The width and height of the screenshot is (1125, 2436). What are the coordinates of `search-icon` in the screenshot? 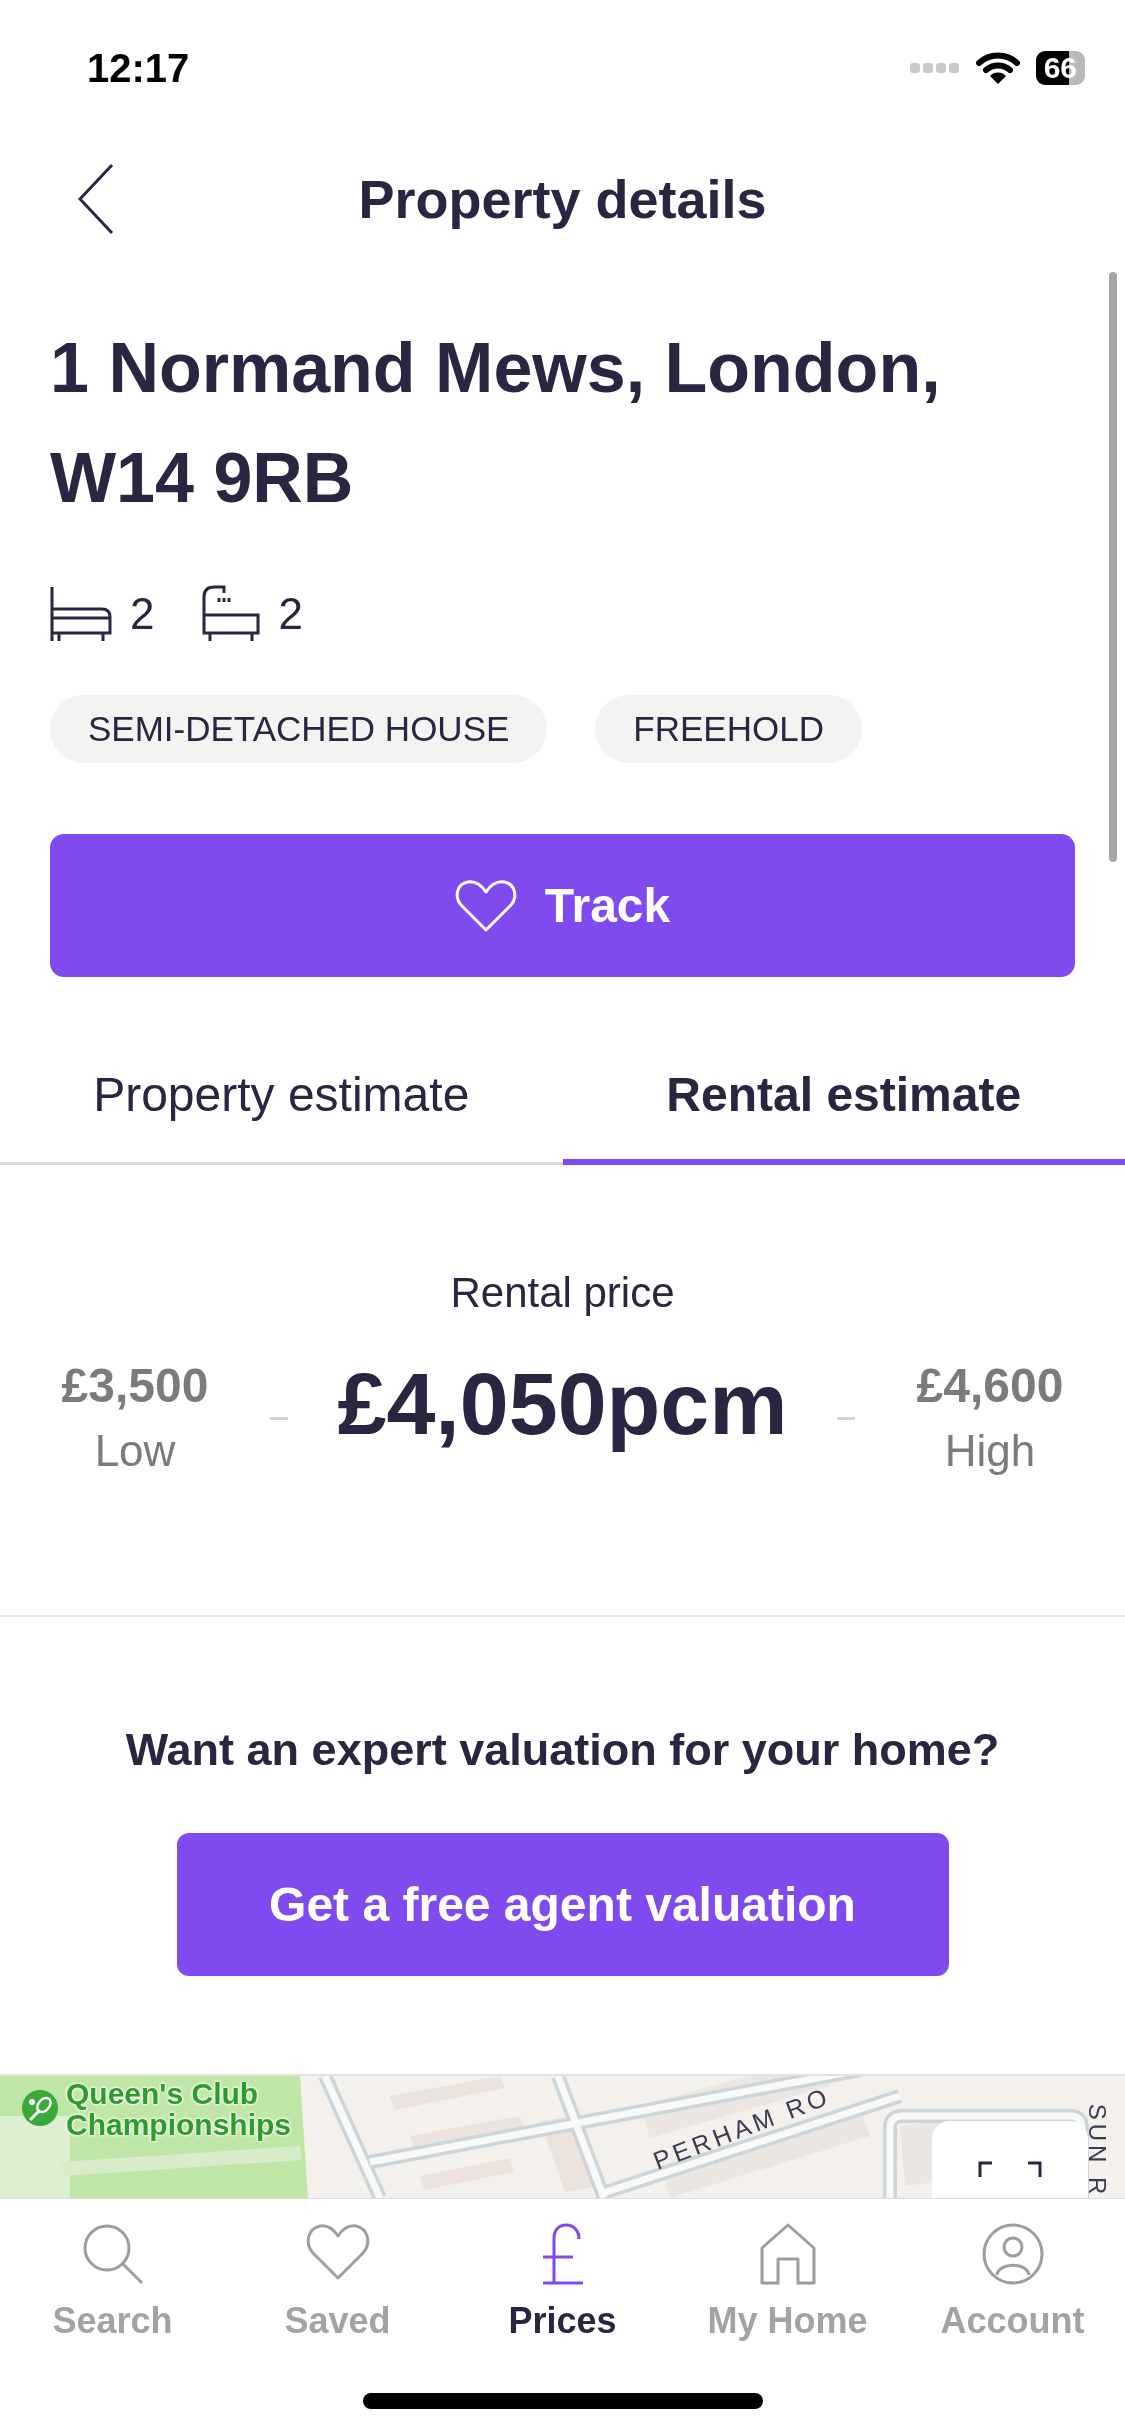 It's located at (112, 2254).